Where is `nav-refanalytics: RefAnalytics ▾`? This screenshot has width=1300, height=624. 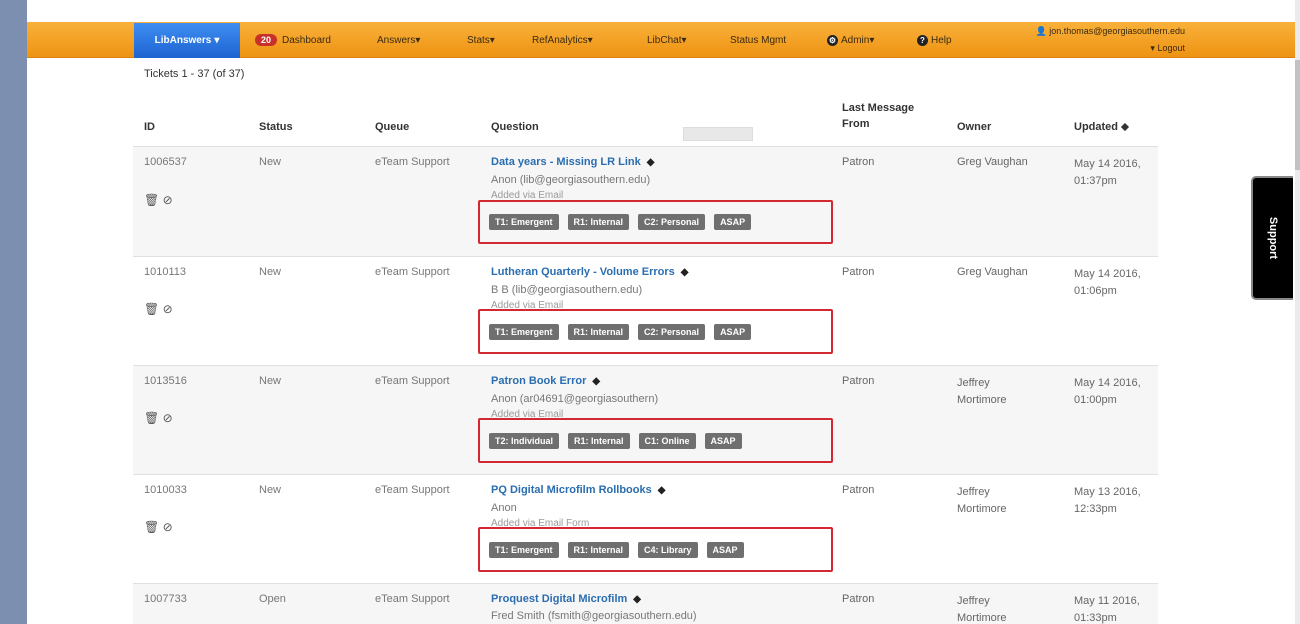 nav-refanalytics: RefAnalytics ▾ is located at coordinates (562, 40).